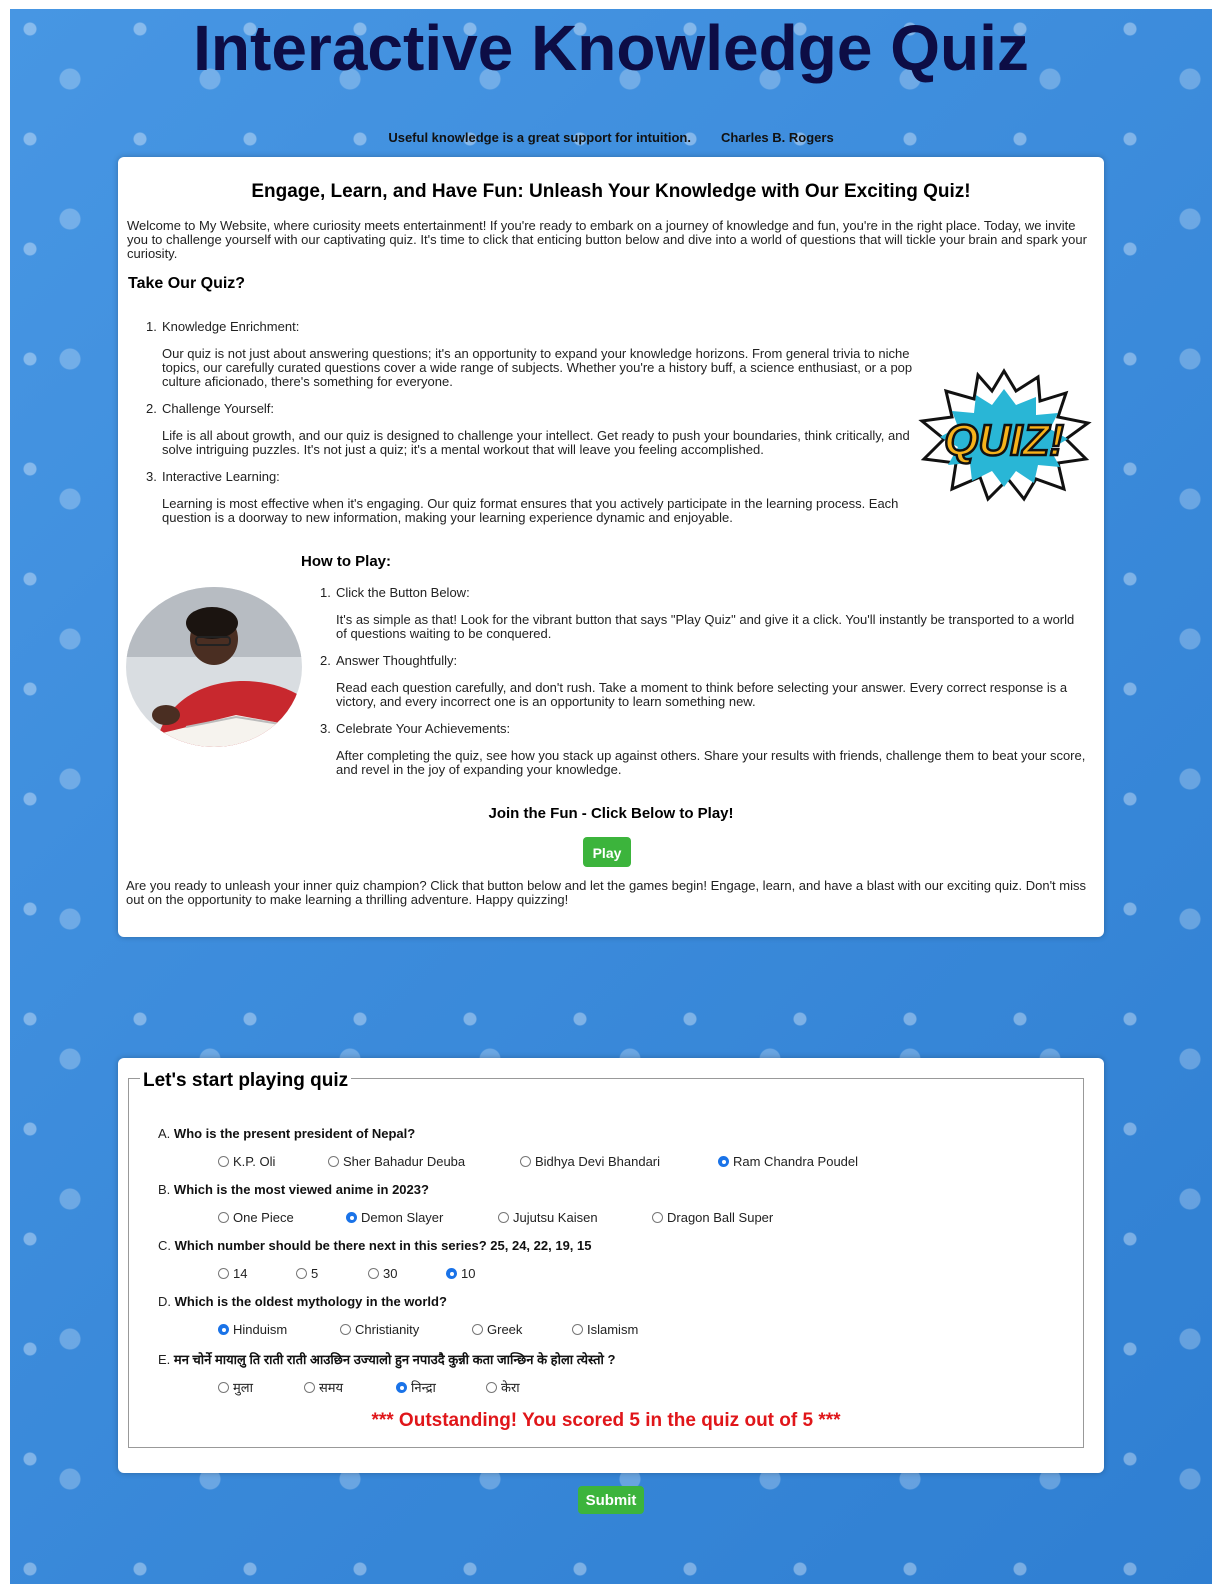 This screenshot has width=1212, height=1584. Describe the element at coordinates (387, 1329) in the screenshot. I see `option-label: Christianity` at that location.